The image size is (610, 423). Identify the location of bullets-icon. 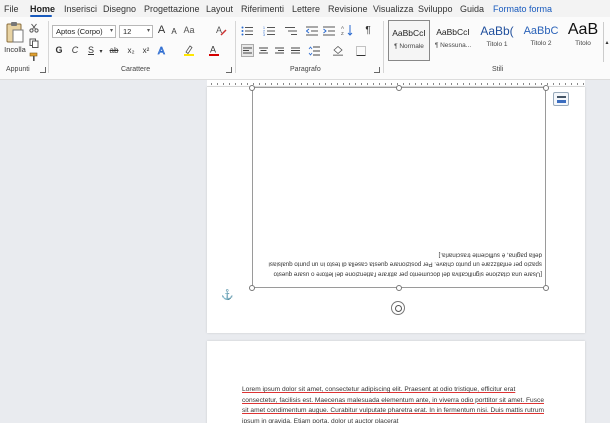
(247, 31).